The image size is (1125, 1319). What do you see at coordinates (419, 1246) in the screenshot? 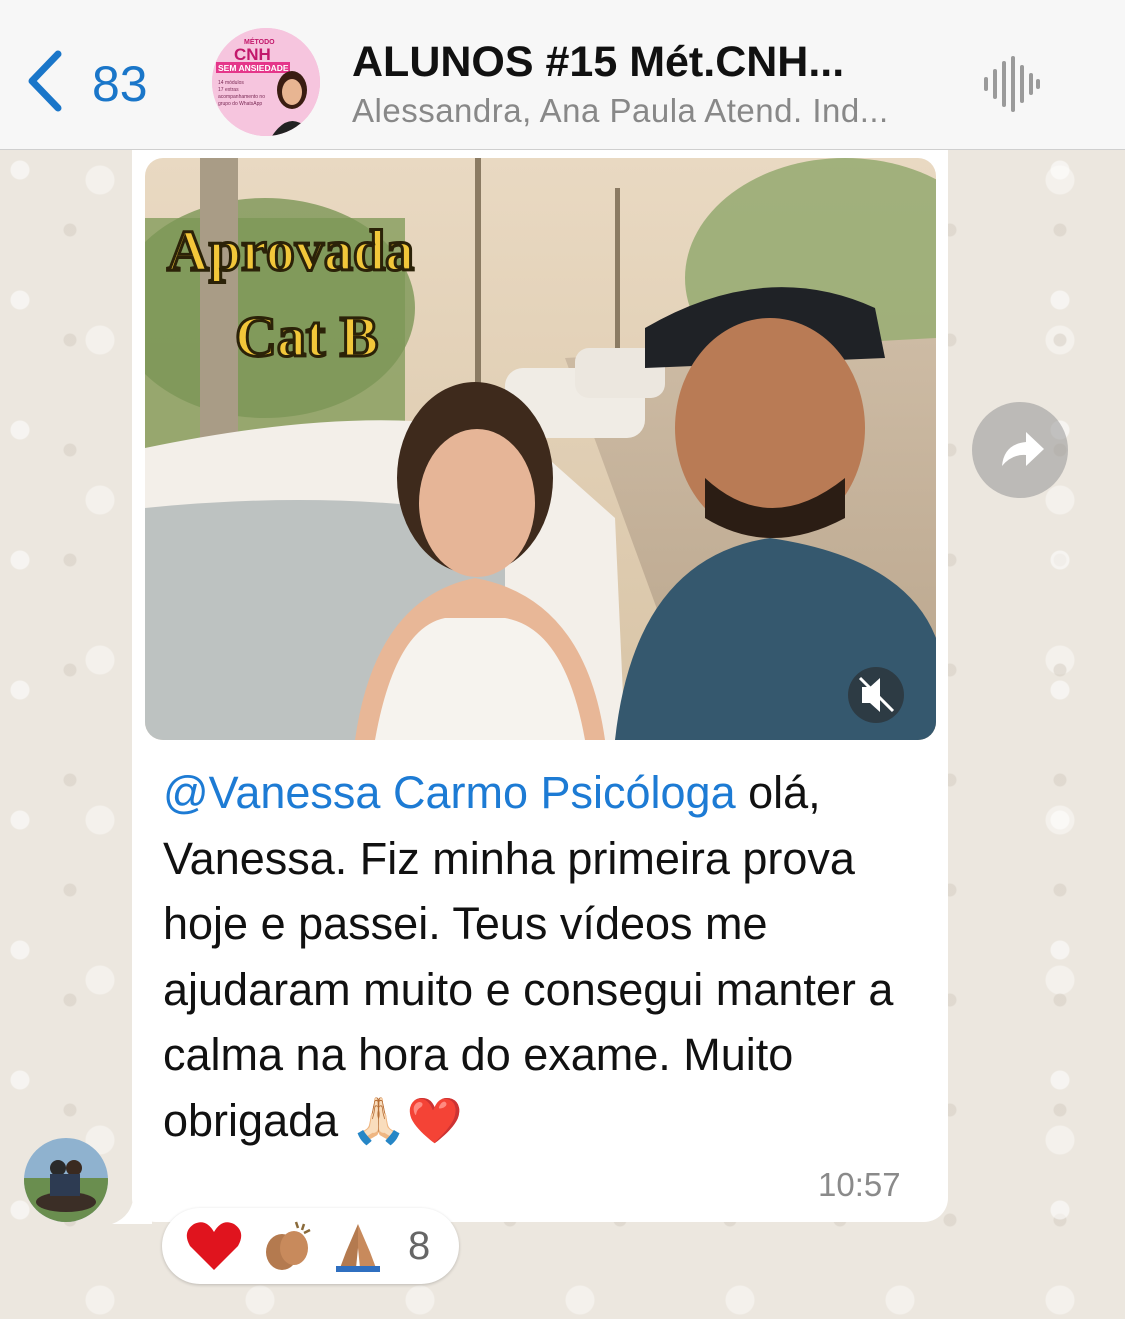
I see `reaction-count: 8` at bounding box center [419, 1246].